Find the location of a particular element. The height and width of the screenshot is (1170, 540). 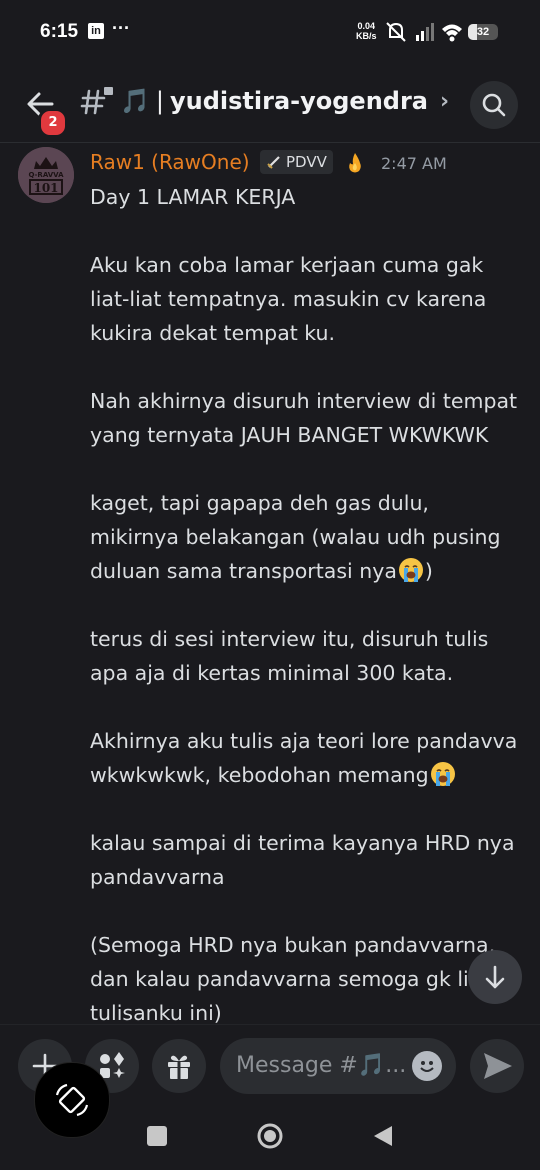

mute-bell-icon is located at coordinates (396, 32).